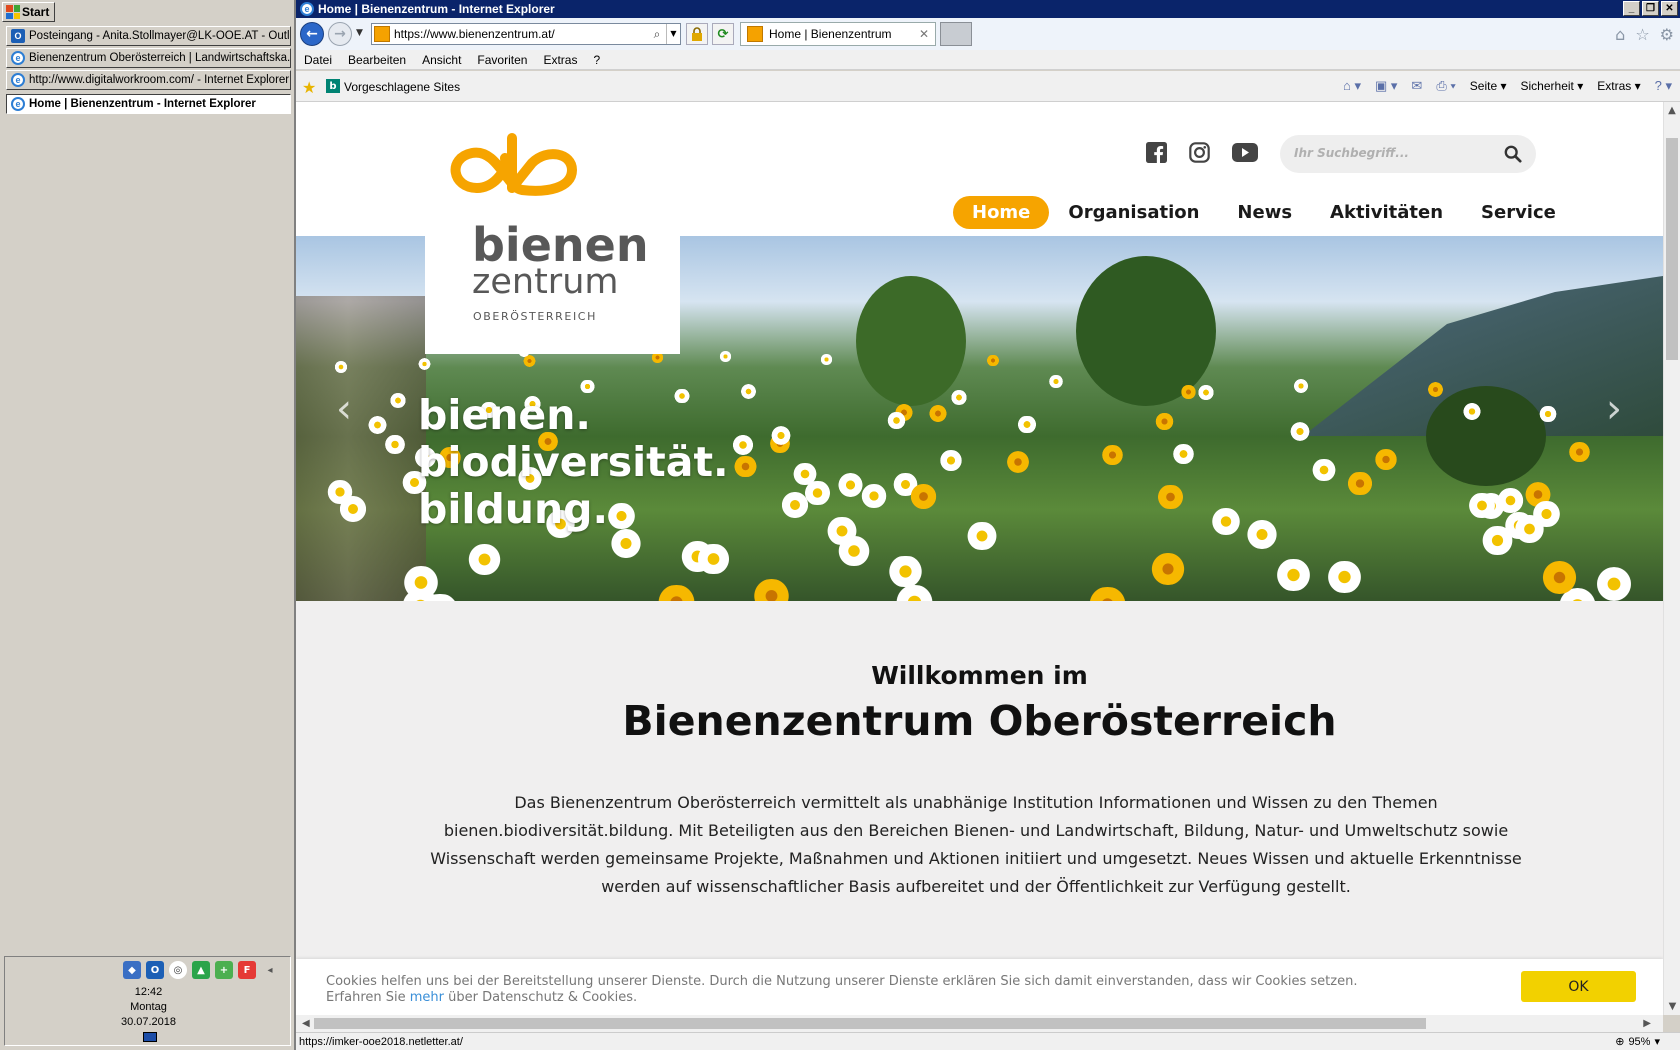 The image size is (1680, 1050). Describe the element at coordinates (521, 34) in the screenshot. I see `address-input: https://www.bienenzentrum.at/` at that location.